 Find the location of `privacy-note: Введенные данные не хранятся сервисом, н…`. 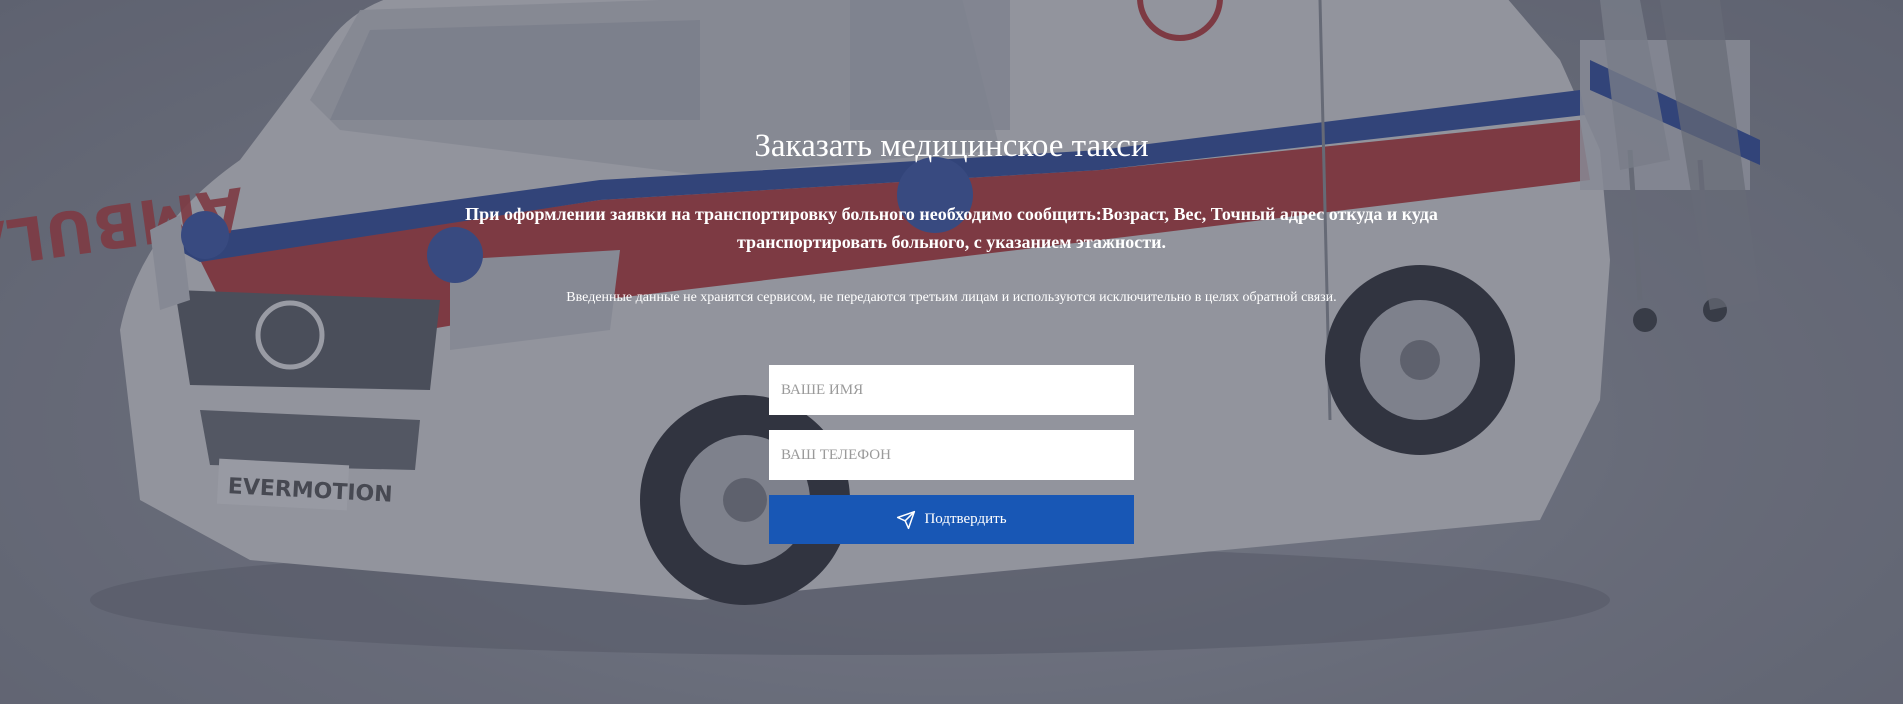

privacy-note: Введенные данные не хранятся сервисом, н… is located at coordinates (951, 297).